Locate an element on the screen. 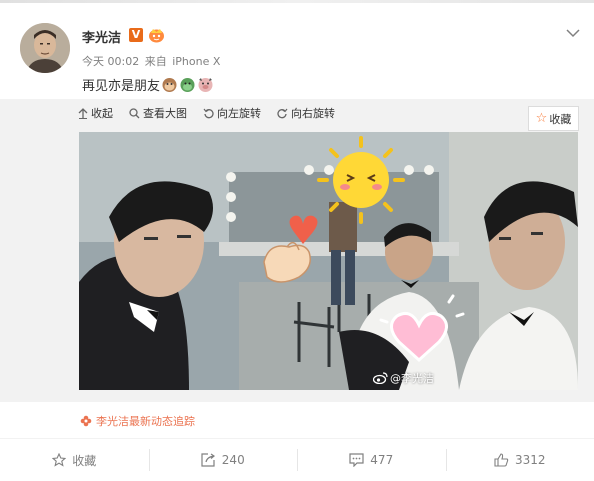 Image resolution: width=594 pixels, height=481 pixels. like-button: 3312 is located at coordinates (519, 460).